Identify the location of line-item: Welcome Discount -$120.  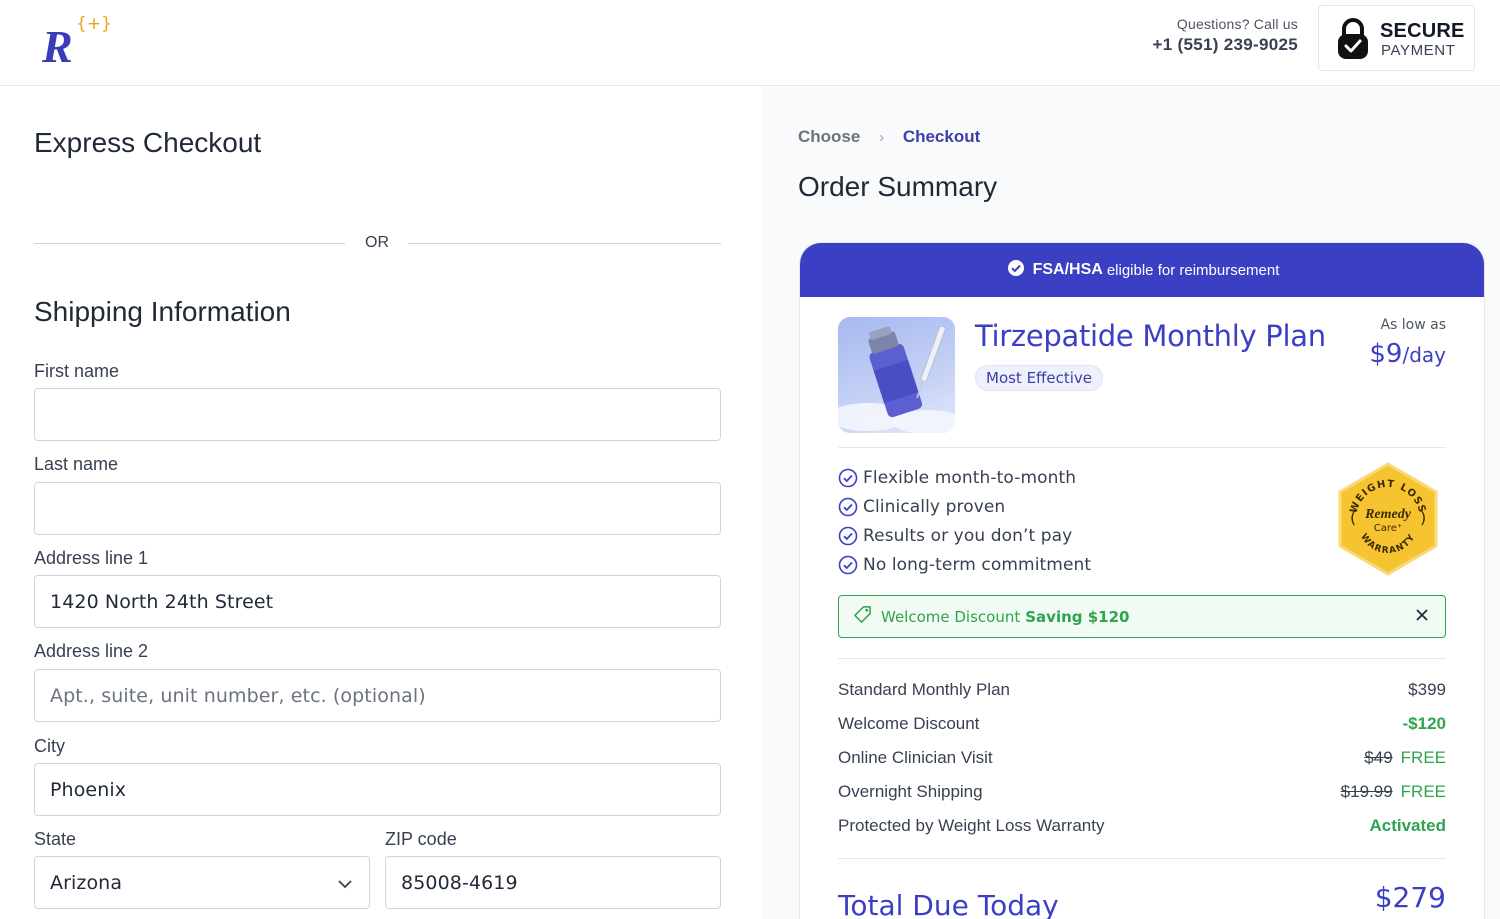
(1142, 726).